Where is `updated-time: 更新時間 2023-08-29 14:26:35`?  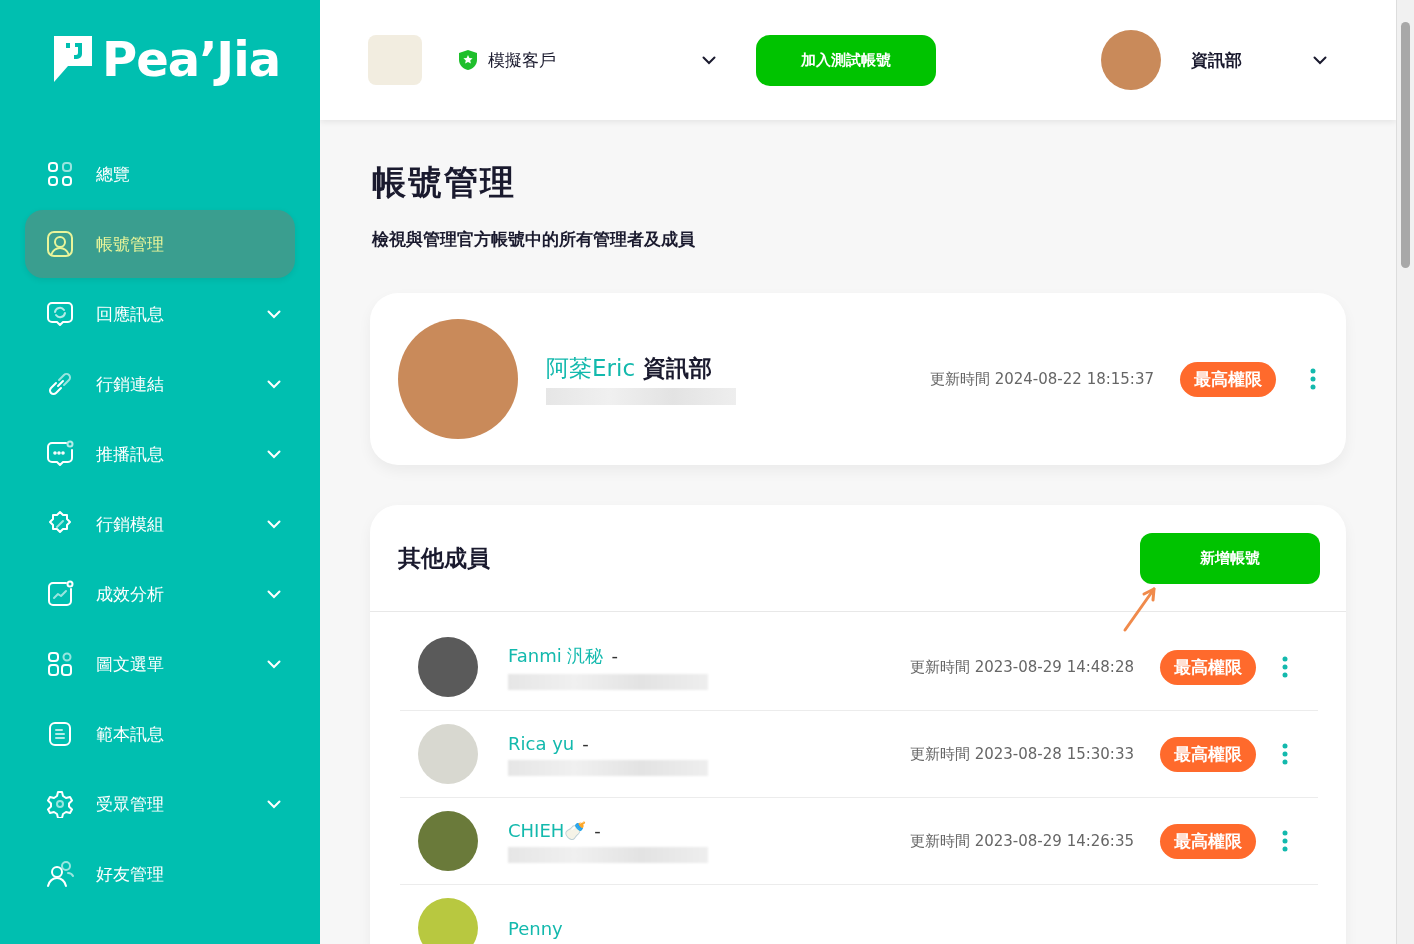
updated-time: 更新時間 2023-08-29 14:26:35 is located at coordinates (1021, 841).